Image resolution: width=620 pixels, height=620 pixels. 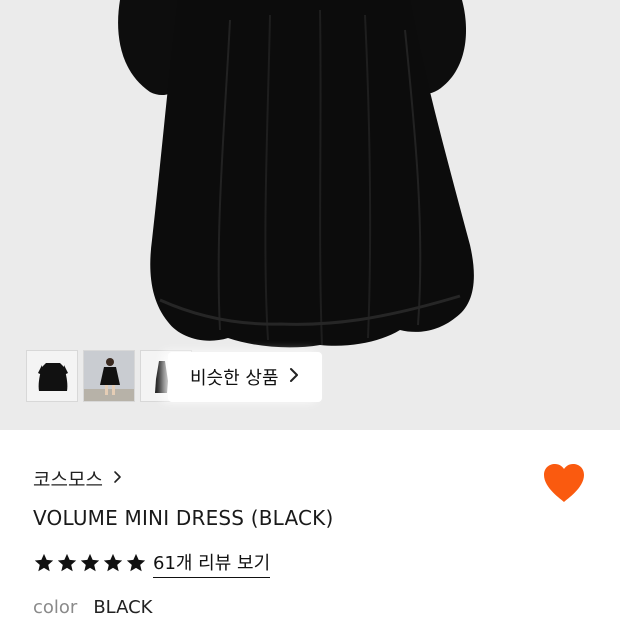 What do you see at coordinates (234, 378) in the screenshot?
I see `similar-products-label: 비슷한 상품` at bounding box center [234, 378].